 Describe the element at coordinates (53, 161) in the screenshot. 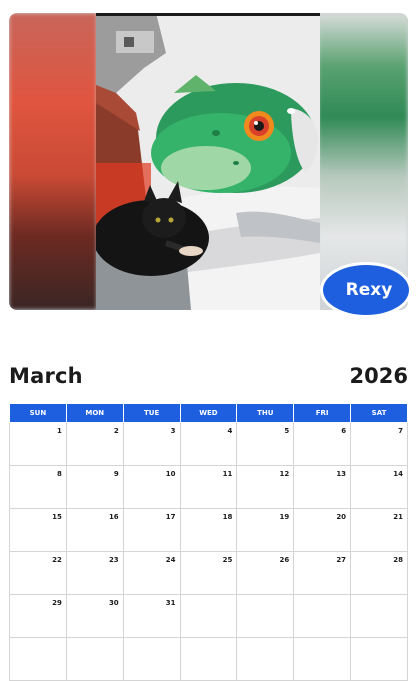

I see `photo-blur-left` at that location.